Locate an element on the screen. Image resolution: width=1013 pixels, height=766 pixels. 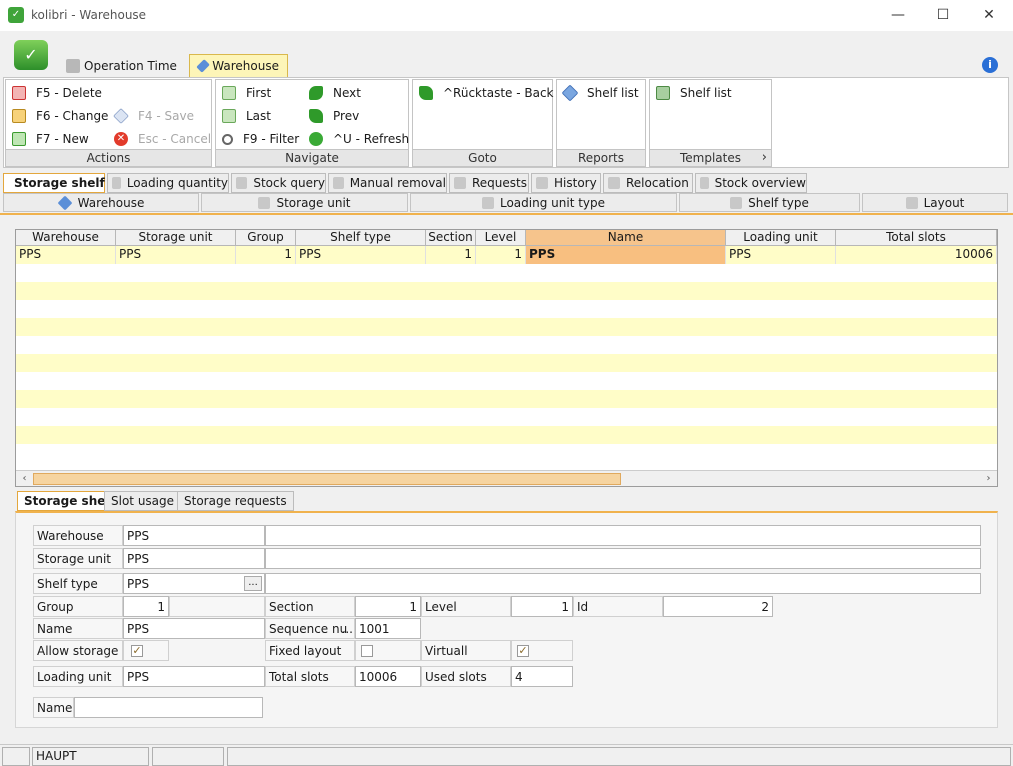
table-row: PPS PPS 1 PPS 1 1 PPS PPS 10006 is located at coordinates (506, 255).